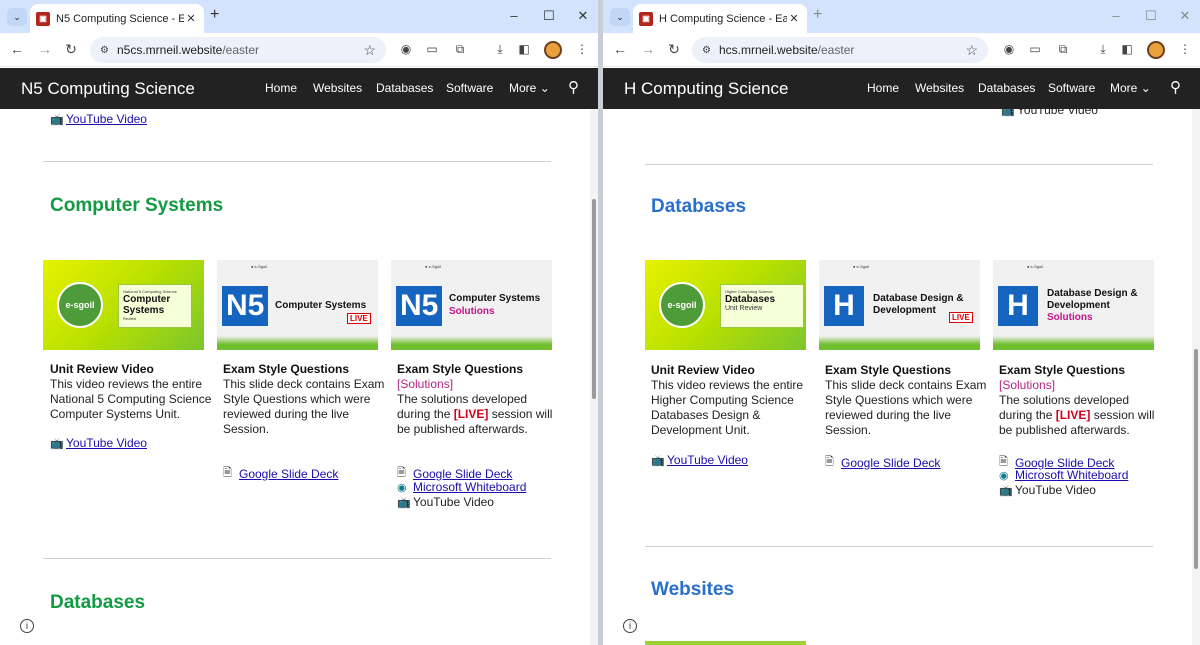 This screenshot has height=645, width=1200. I want to click on thumbnail-exam-solutions: ● e-Sgoil N5 Computer Systems Solutions, so click(471, 305).